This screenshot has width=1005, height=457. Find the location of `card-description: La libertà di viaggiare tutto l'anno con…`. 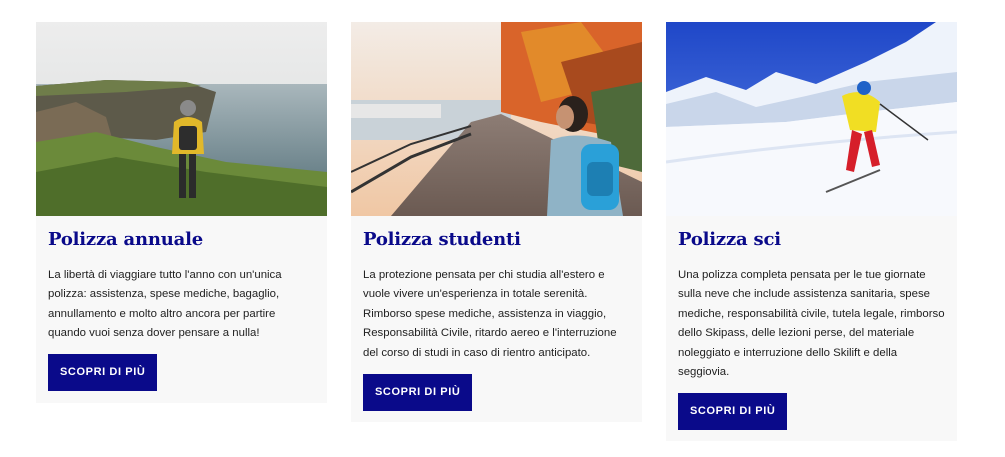

card-description: La libertà di viaggiare tutto l'anno con… is located at coordinates (165, 304).